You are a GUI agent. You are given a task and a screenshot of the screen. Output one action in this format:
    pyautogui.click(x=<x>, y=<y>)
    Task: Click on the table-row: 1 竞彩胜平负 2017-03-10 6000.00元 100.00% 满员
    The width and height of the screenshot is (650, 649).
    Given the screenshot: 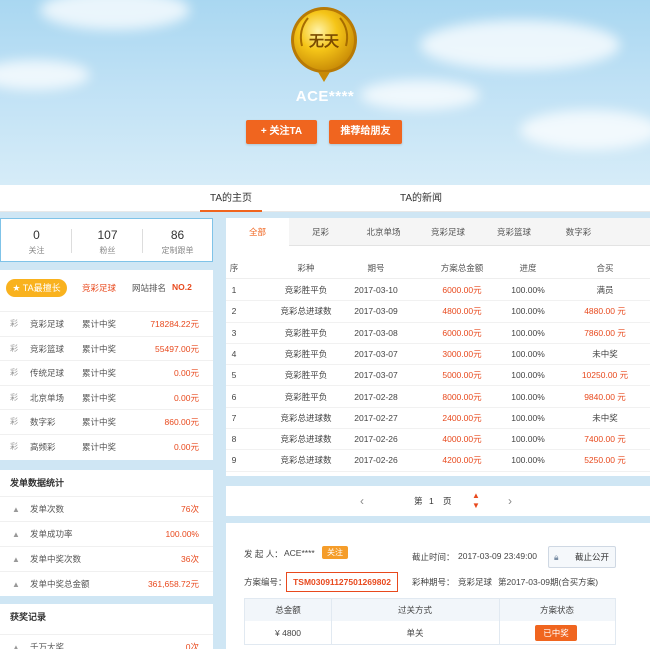 What is the action you would take?
    pyautogui.click(x=438, y=291)
    